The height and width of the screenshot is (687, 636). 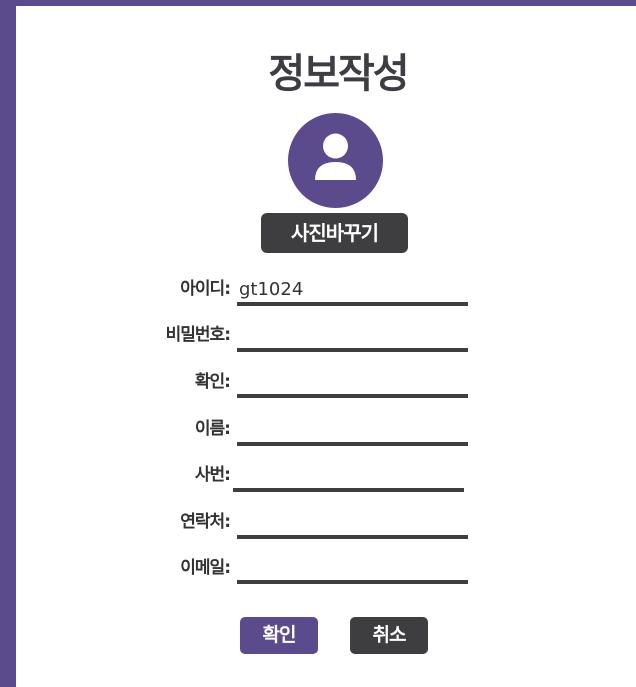 I want to click on name-label: 이름:, so click(x=212, y=429).